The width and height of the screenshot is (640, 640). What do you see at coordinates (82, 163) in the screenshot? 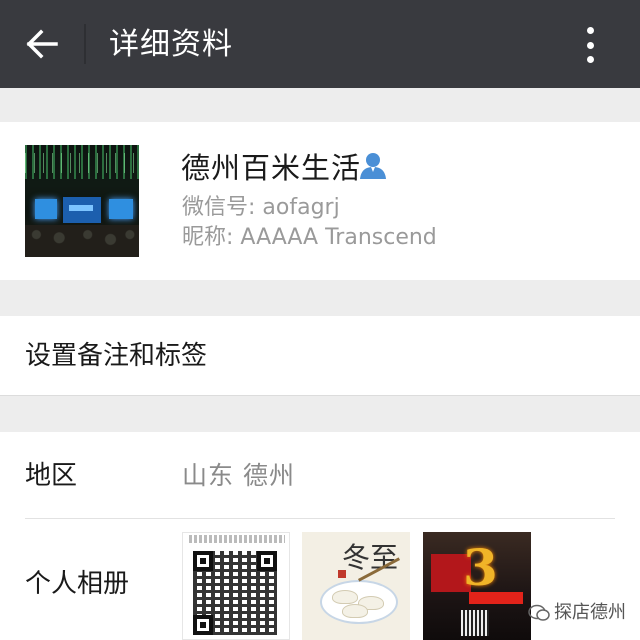
I see `avatar-stage-lights-secondary` at bounding box center [82, 163].